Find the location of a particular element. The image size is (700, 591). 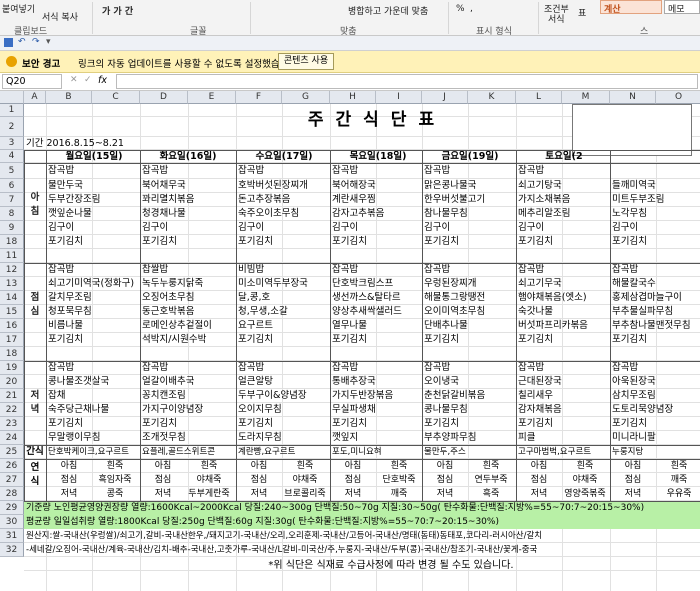

column-header-m: M is located at coordinates (586, 97).